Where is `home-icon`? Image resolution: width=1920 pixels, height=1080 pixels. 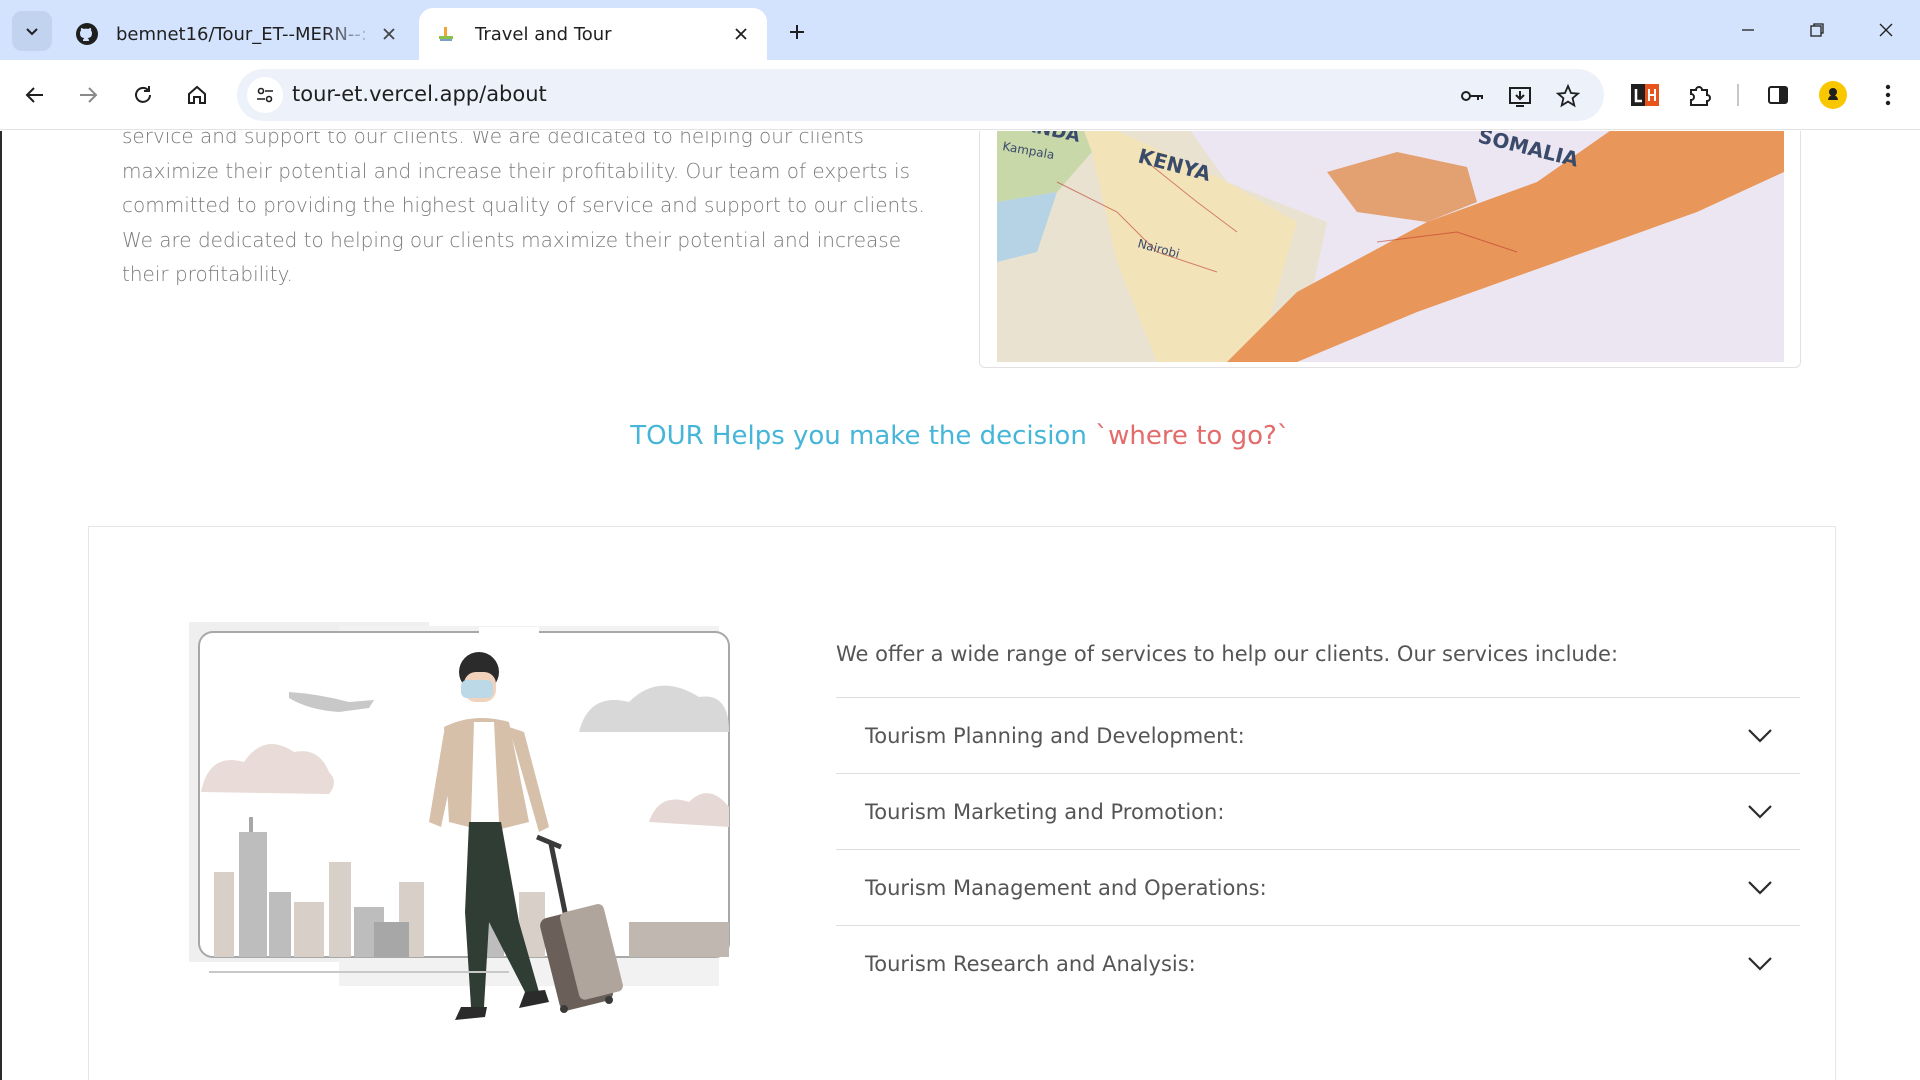
home-icon is located at coordinates (197, 95).